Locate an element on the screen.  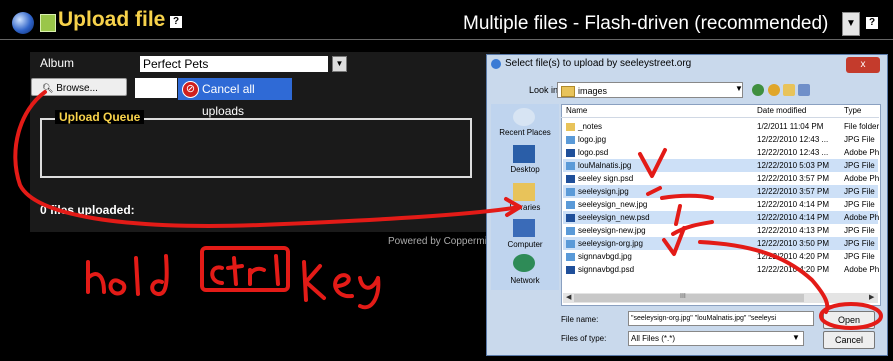
handwriting-k is located at coordinates (314, 281).